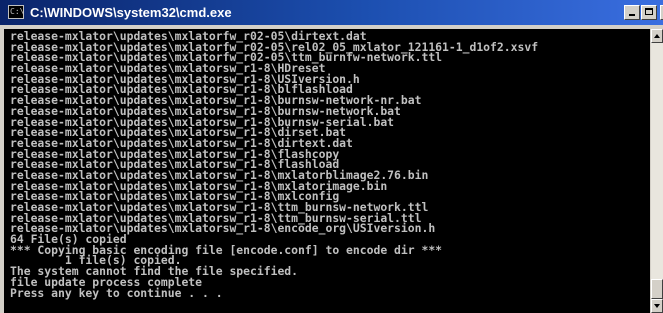 The width and height of the screenshot is (663, 313). I want to click on scroll-up-arrow-icon, so click(657, 36).